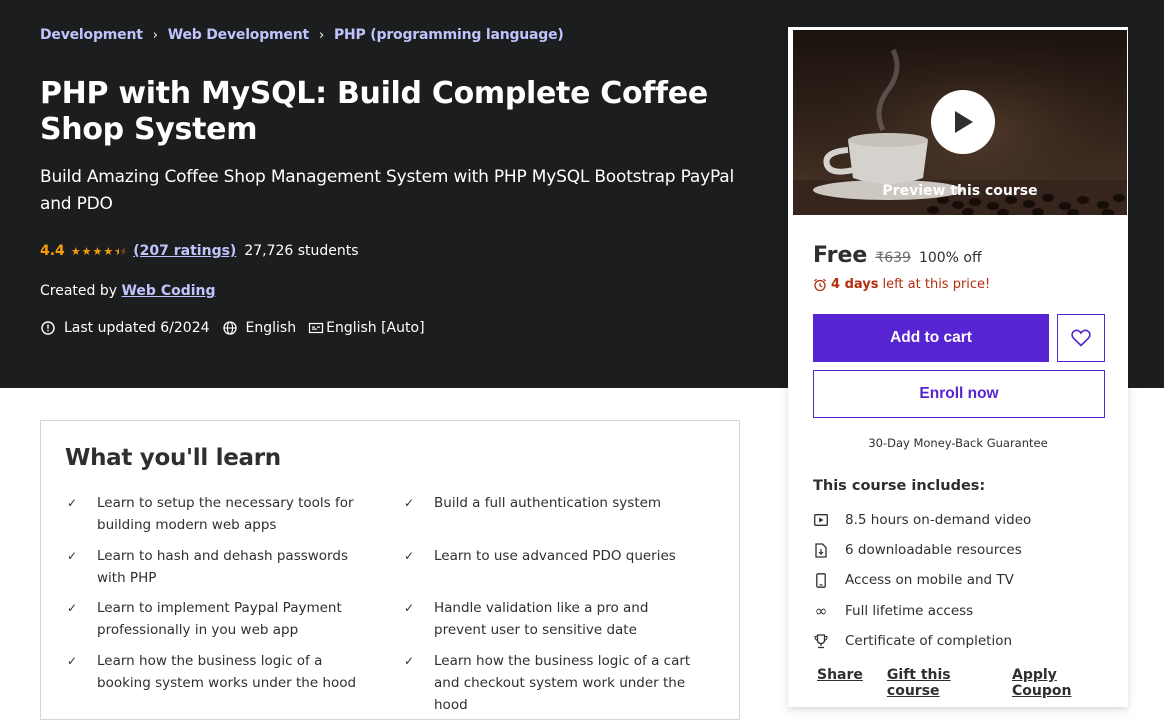 The image size is (1164, 720). I want to click on learn-item-text: Build a full authentication system, so click(548, 503).